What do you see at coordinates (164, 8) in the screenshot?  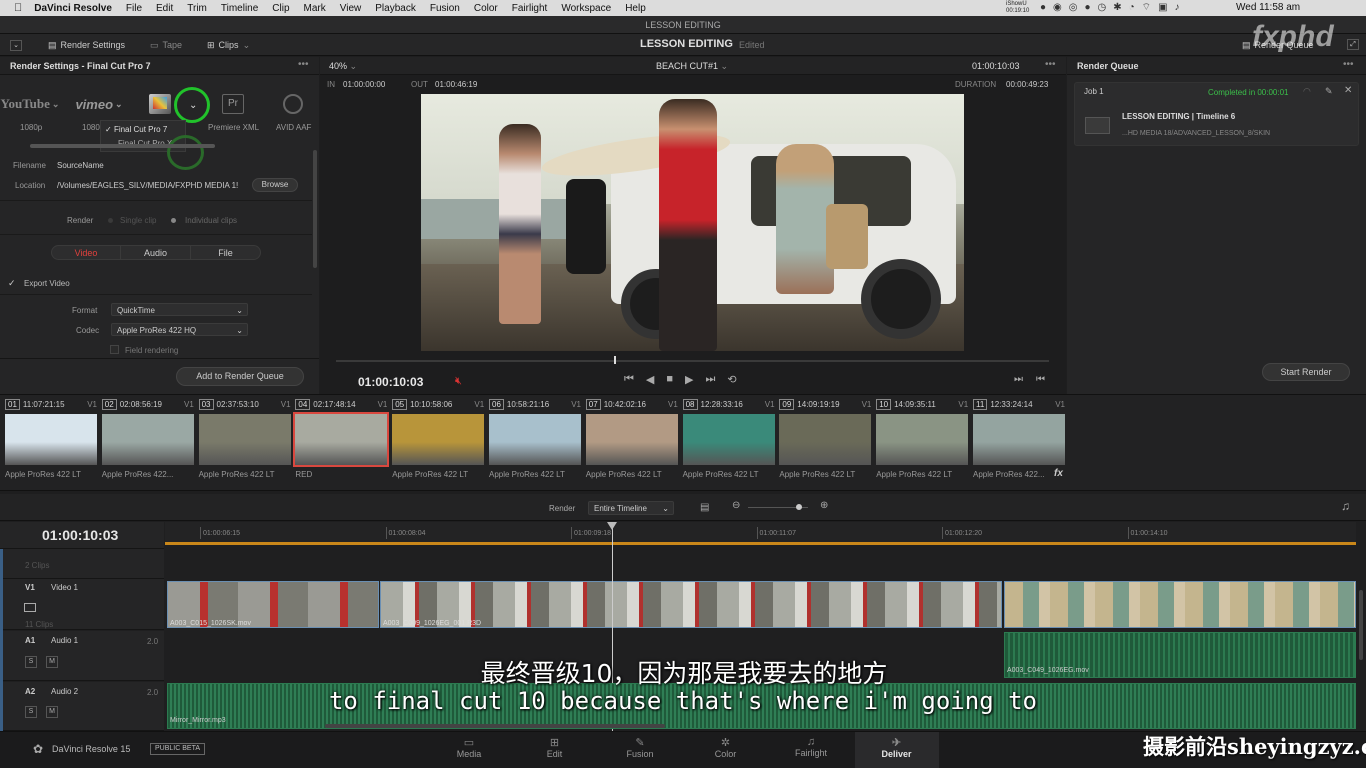 I see `menu-edit: Edit` at bounding box center [164, 8].